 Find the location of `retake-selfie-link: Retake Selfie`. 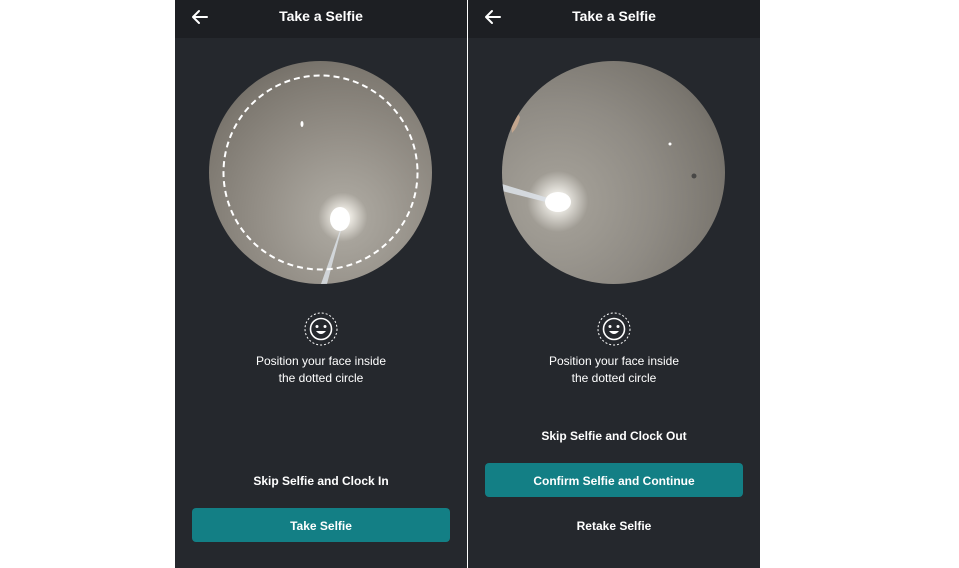

retake-selfie-link: Retake Selfie is located at coordinates (614, 526).